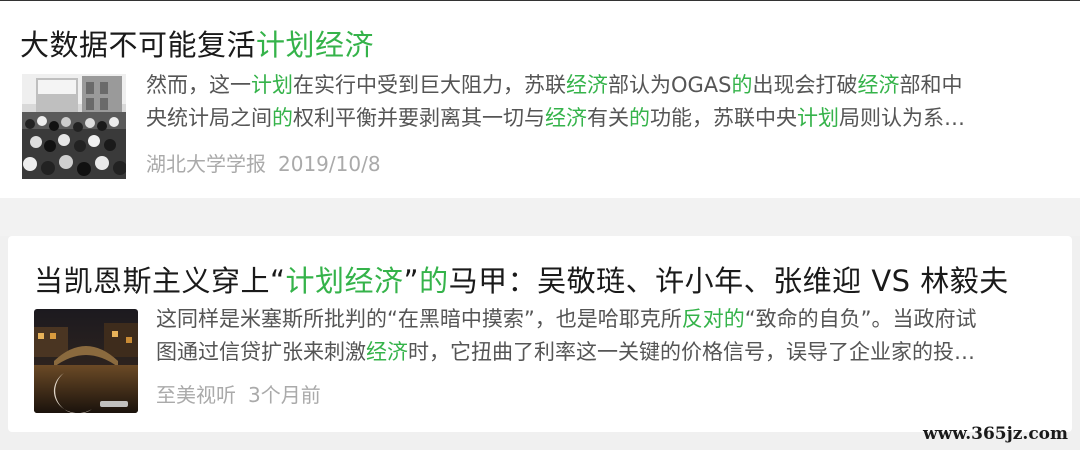 The width and height of the screenshot is (1080, 450). I want to click on article-title-link: 大数据不可能复活计划经济, so click(197, 43).